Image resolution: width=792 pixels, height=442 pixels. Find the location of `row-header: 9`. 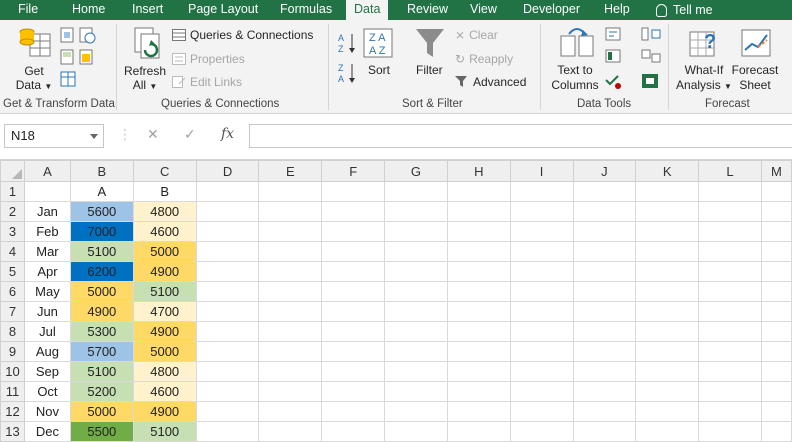

row-header: 9 is located at coordinates (12, 351).